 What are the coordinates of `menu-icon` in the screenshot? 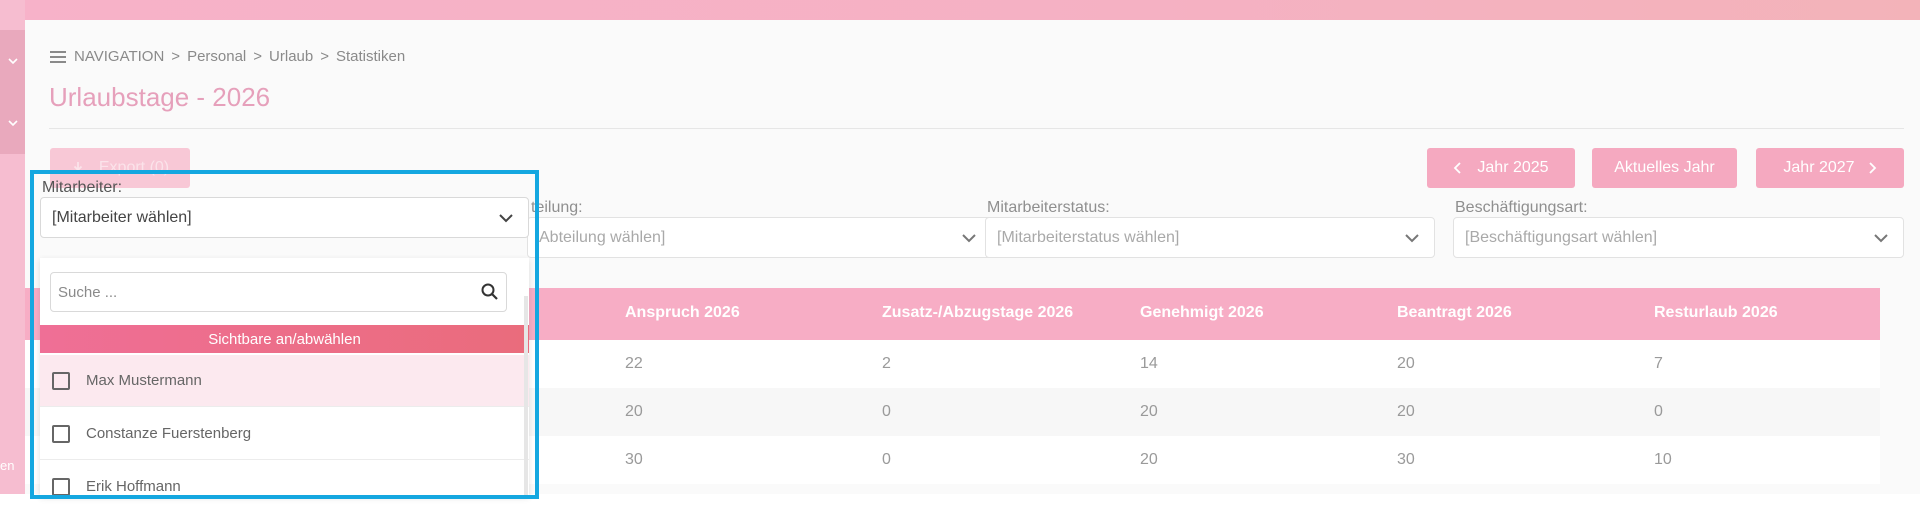 It's located at (58, 56).